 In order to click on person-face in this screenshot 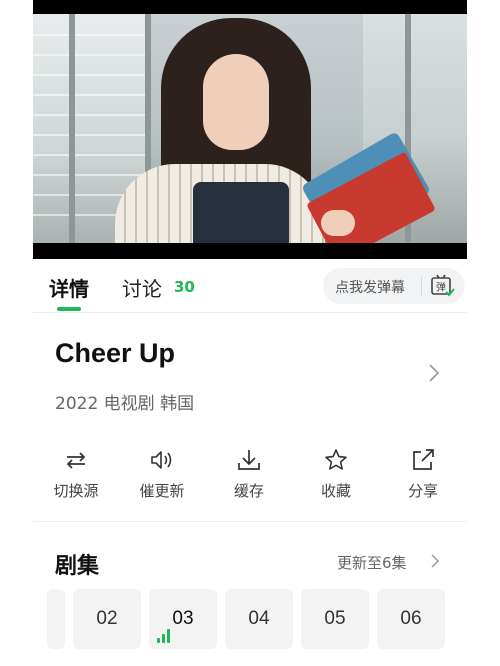, I will do `click(236, 102)`.